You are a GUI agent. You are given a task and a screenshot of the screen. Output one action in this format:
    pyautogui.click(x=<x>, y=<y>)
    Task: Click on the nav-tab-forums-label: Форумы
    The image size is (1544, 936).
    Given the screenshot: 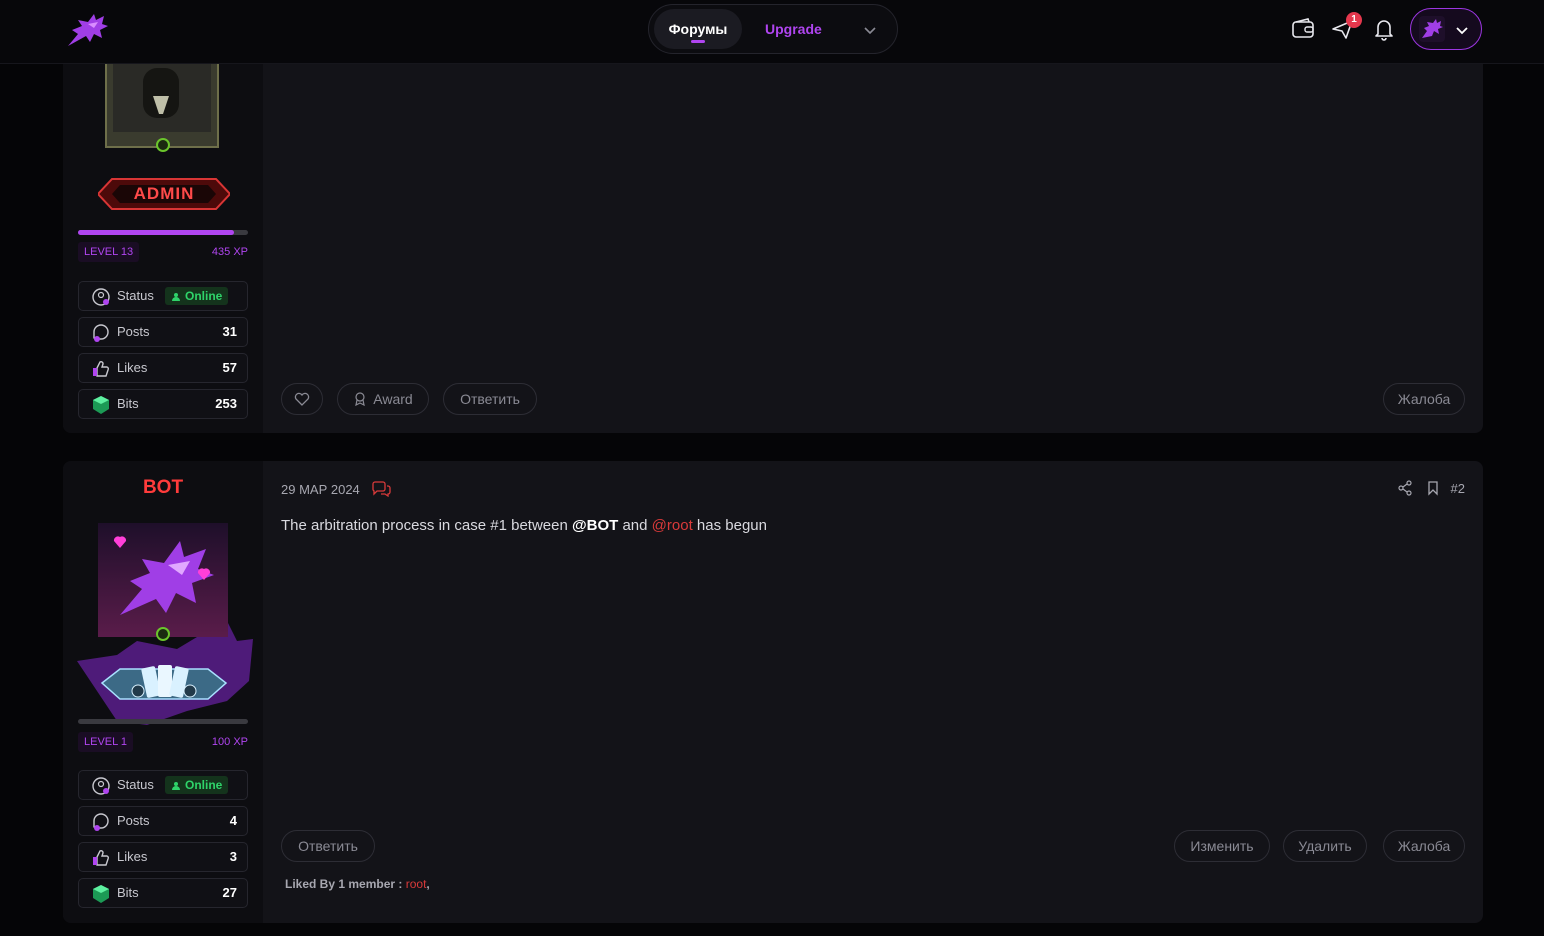 What is the action you would take?
    pyautogui.click(x=698, y=29)
    